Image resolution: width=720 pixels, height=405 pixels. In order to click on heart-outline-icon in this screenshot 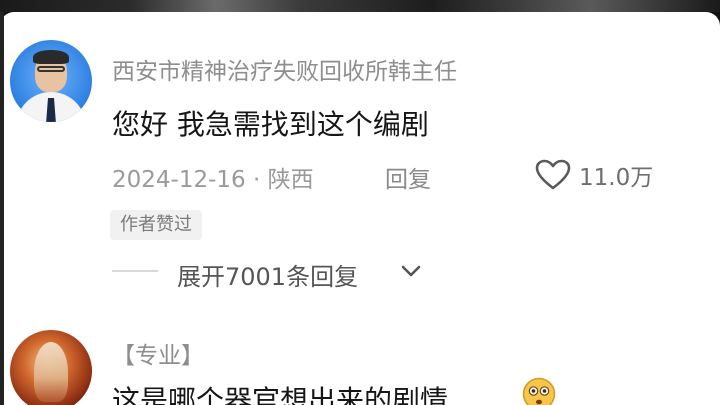, I will do `click(553, 174)`.